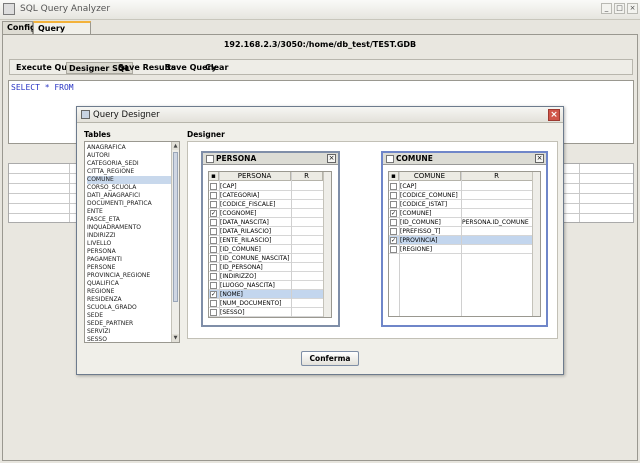 The image size is (640, 463). What do you see at coordinates (266, 213) in the screenshot?
I see `table-row: ✓ [COGNOME]` at bounding box center [266, 213].